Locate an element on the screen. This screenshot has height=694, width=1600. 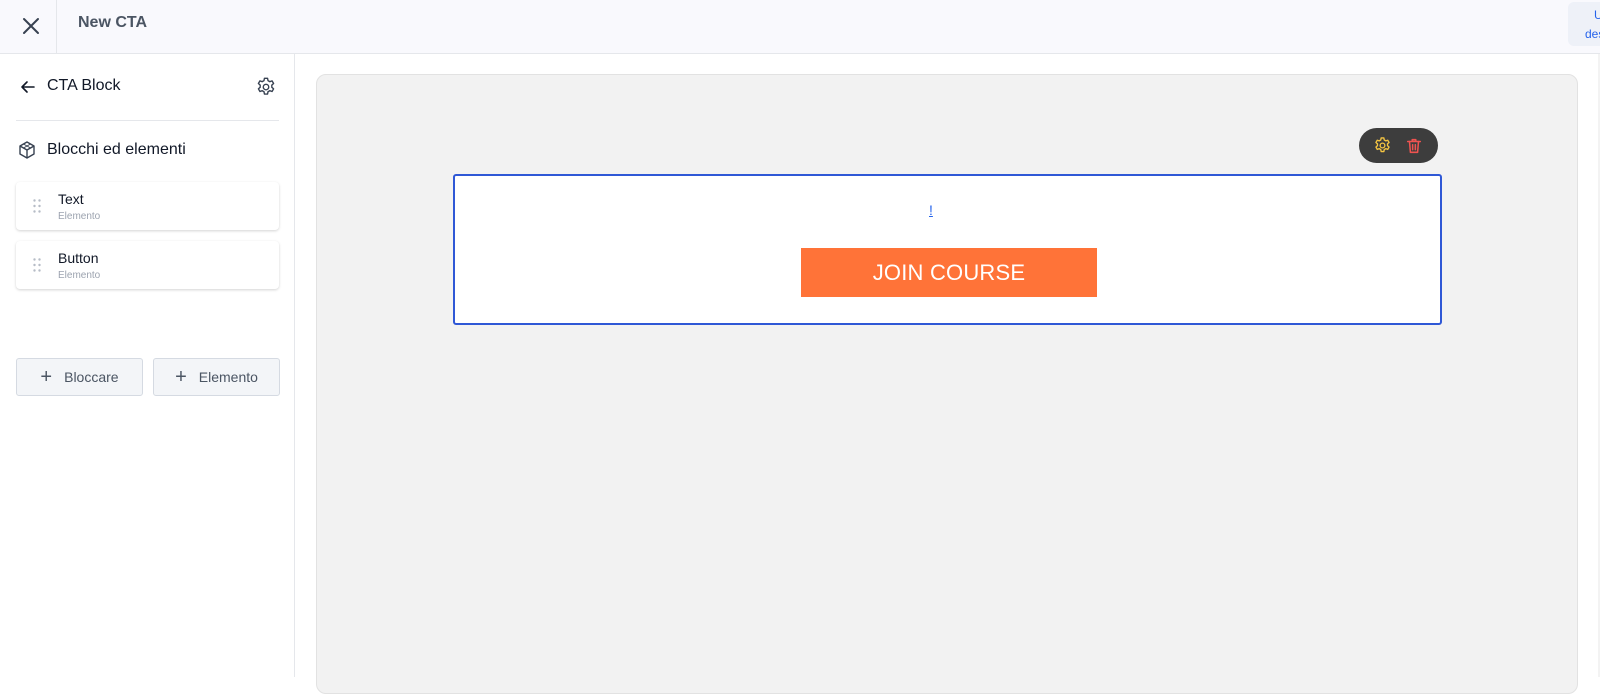
top-bar: New CTA U des is located at coordinates (800, 27).